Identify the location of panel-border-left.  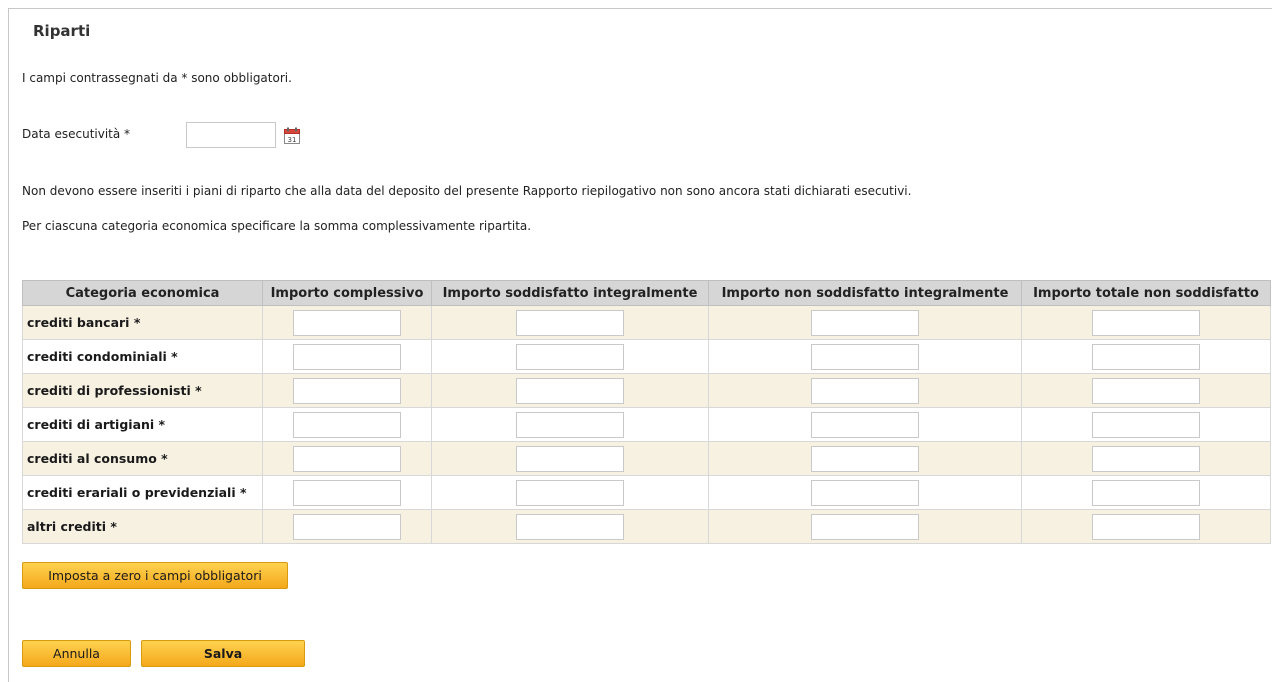
(8, 345).